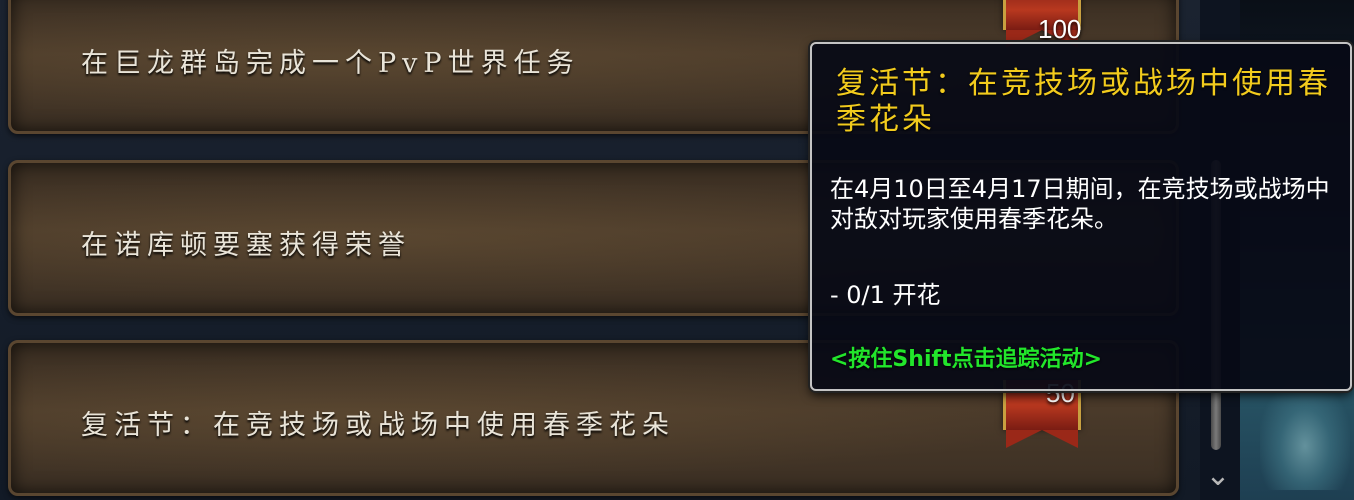  Describe the element at coordinates (1060, 29) in the screenshot. I see `activity-points: 100` at that location.